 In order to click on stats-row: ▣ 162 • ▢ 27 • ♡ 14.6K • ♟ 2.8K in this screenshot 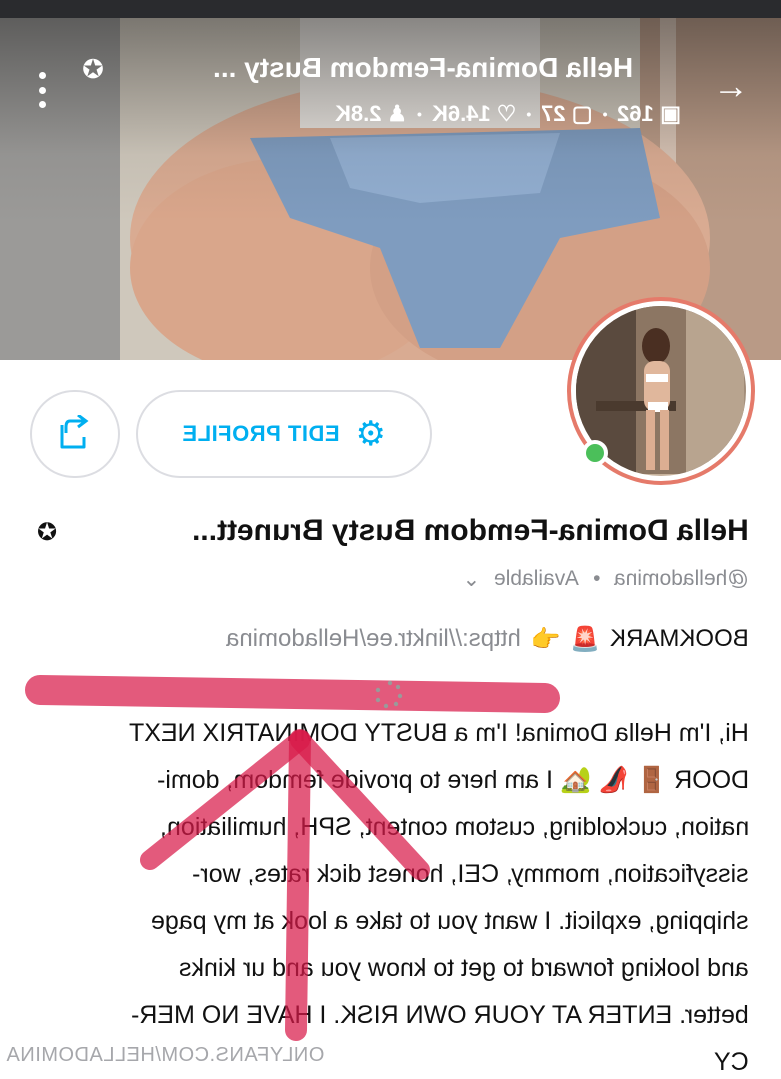, I will do `click(507, 113)`.